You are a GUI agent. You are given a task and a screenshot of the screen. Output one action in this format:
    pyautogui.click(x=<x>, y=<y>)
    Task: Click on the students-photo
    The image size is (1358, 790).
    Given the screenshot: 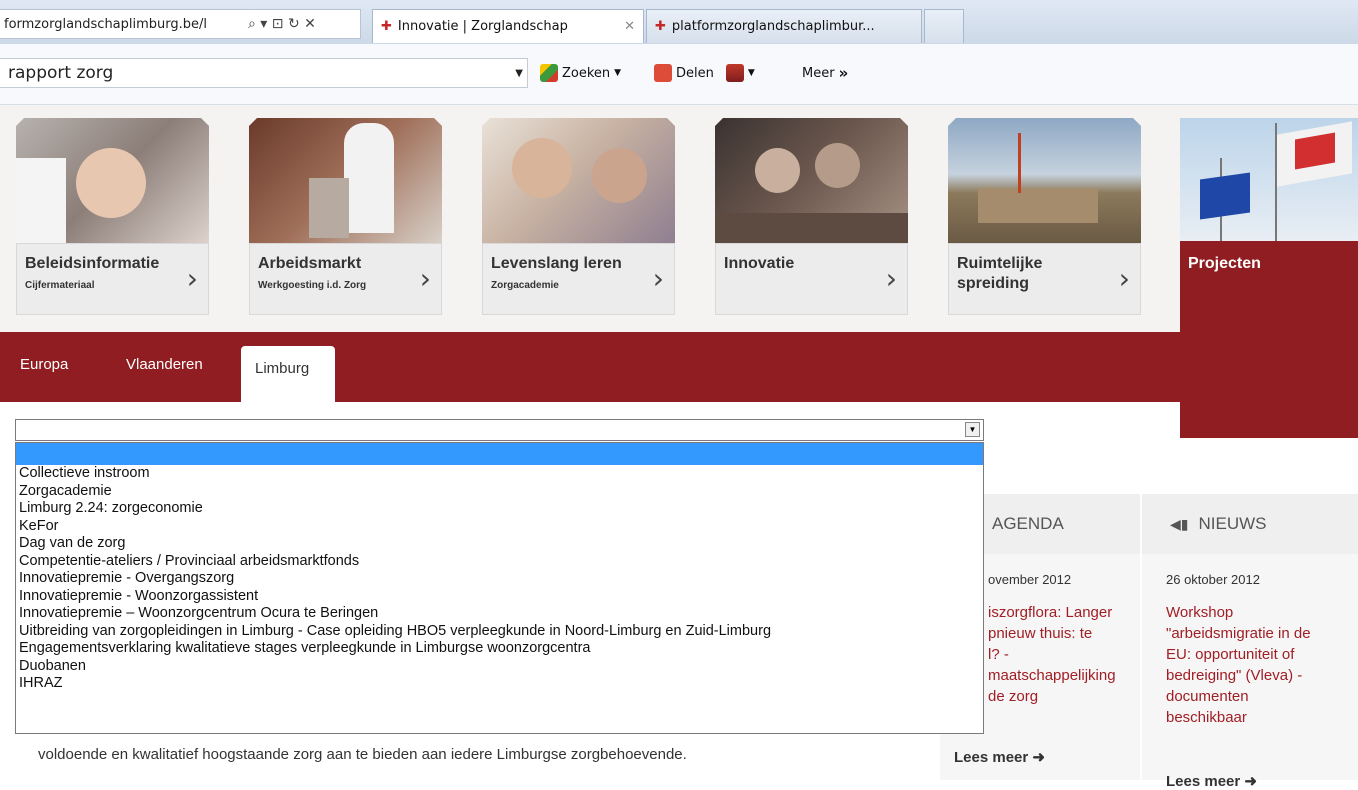 What is the action you would take?
    pyautogui.click(x=578, y=180)
    